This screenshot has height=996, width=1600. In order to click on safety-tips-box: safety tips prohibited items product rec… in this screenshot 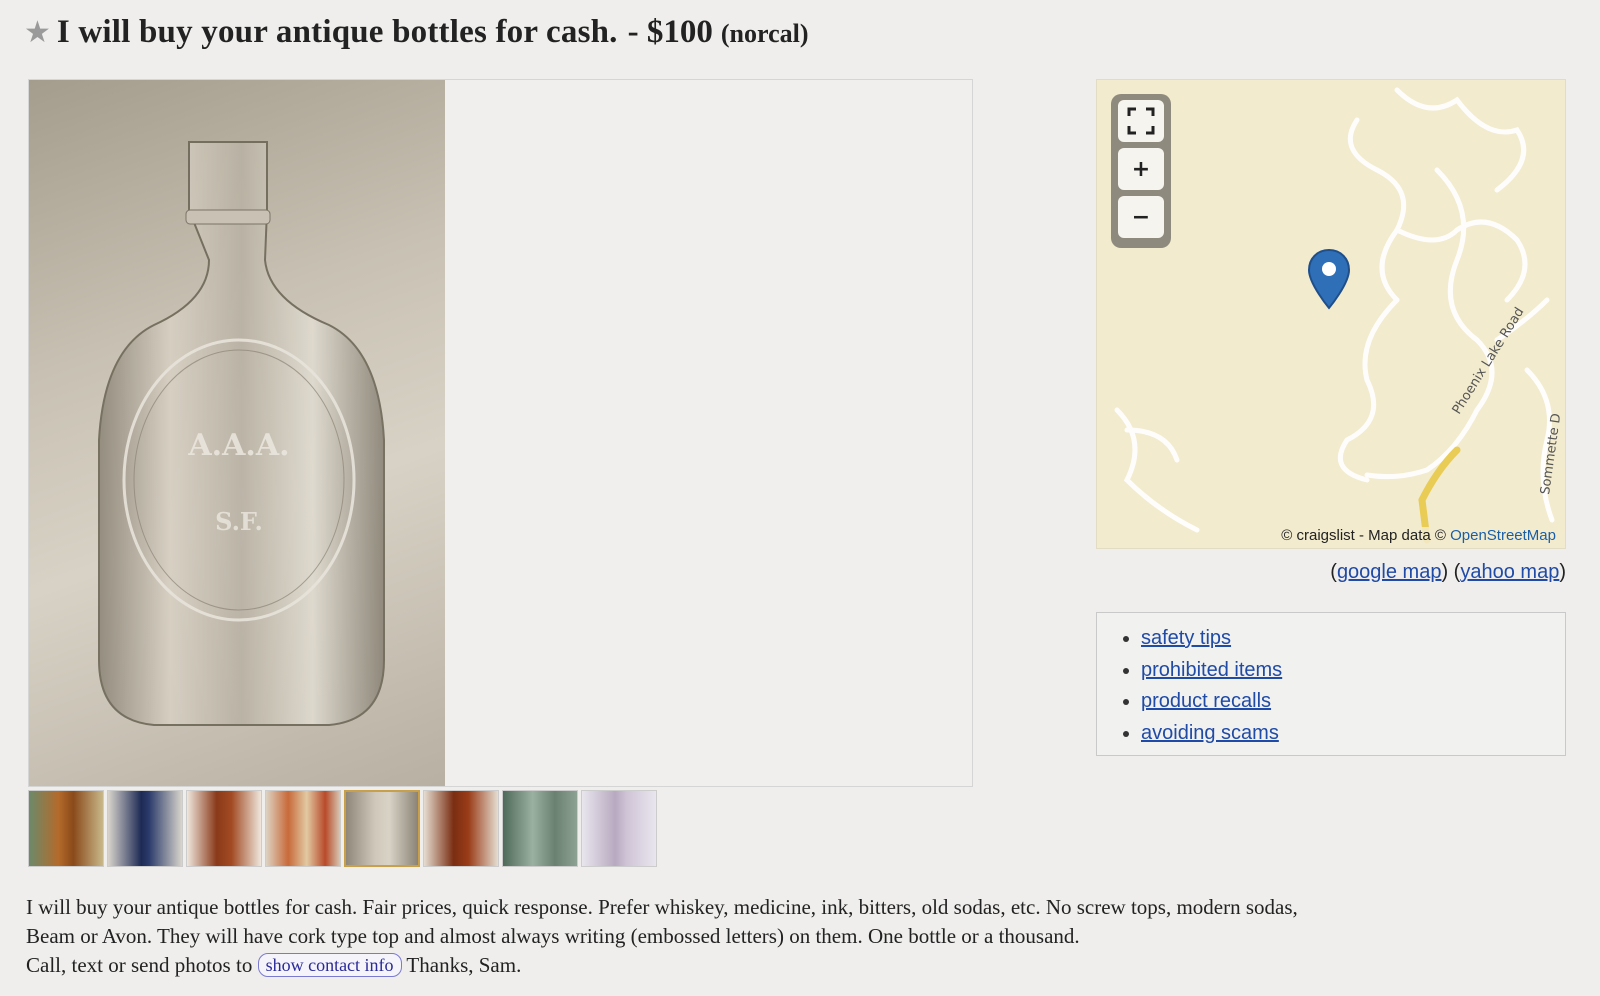, I will do `click(1331, 684)`.